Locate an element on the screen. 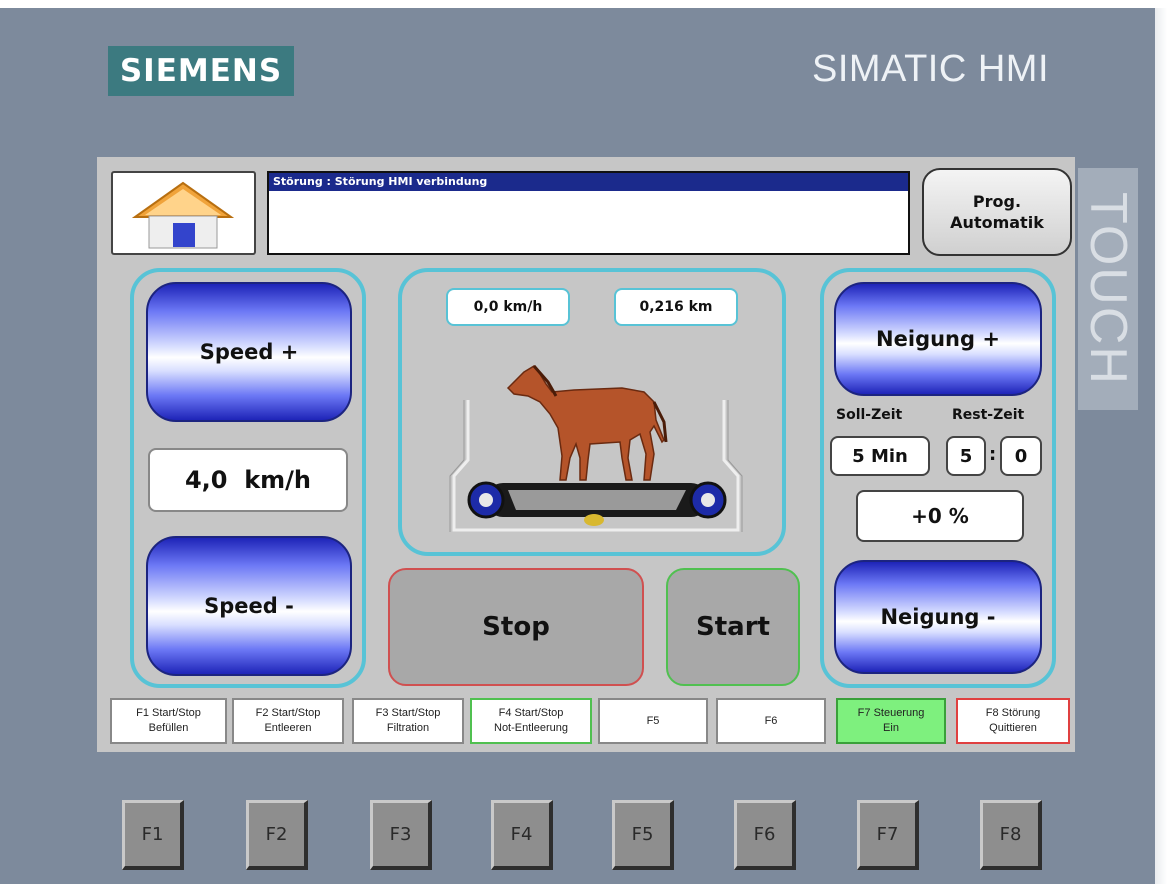 The image size is (1167, 884). fkey-label-f8-line2: Quittieren is located at coordinates (1013, 728).